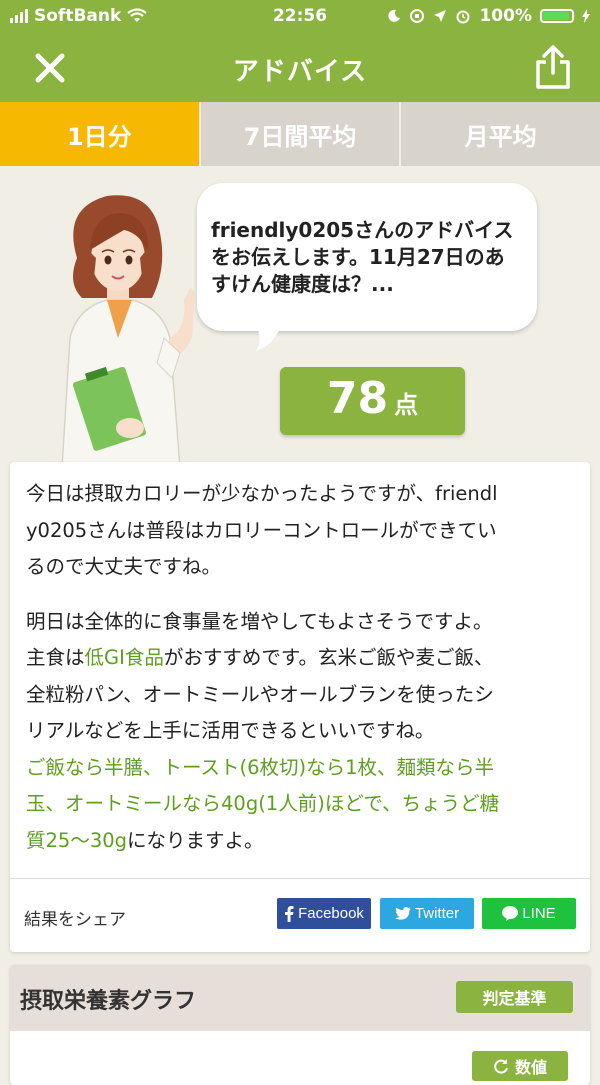  I want to click on advice-line: 全粒粉パン、オートミールやオールブランを使ったシ, so click(260, 694).